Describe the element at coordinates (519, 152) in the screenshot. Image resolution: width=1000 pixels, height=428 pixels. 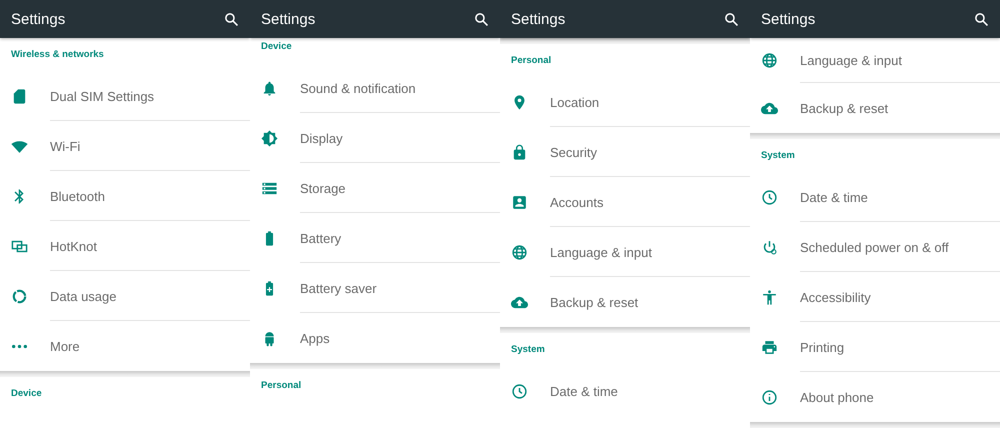
I see `lock-icon` at that location.